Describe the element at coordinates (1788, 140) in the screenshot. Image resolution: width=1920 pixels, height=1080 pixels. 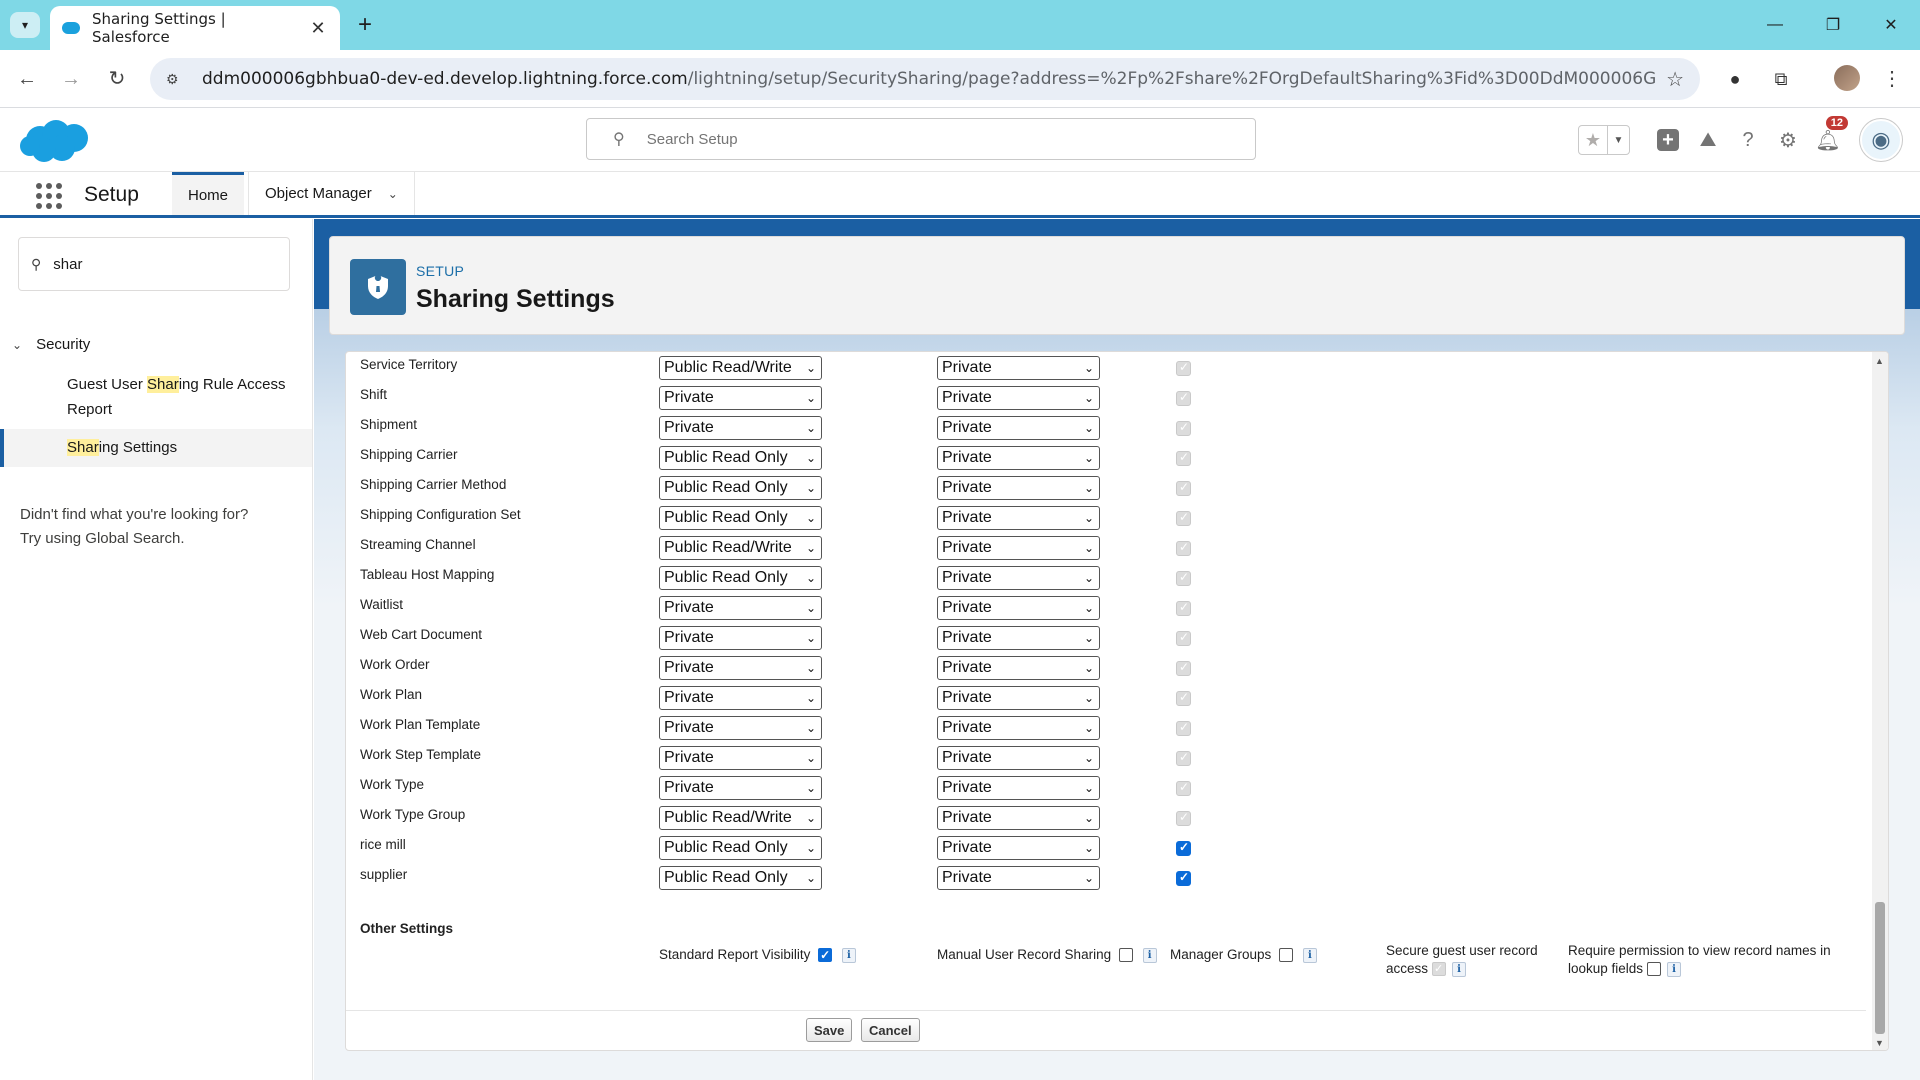
I see `setup-gear-icon: ⚙` at that location.